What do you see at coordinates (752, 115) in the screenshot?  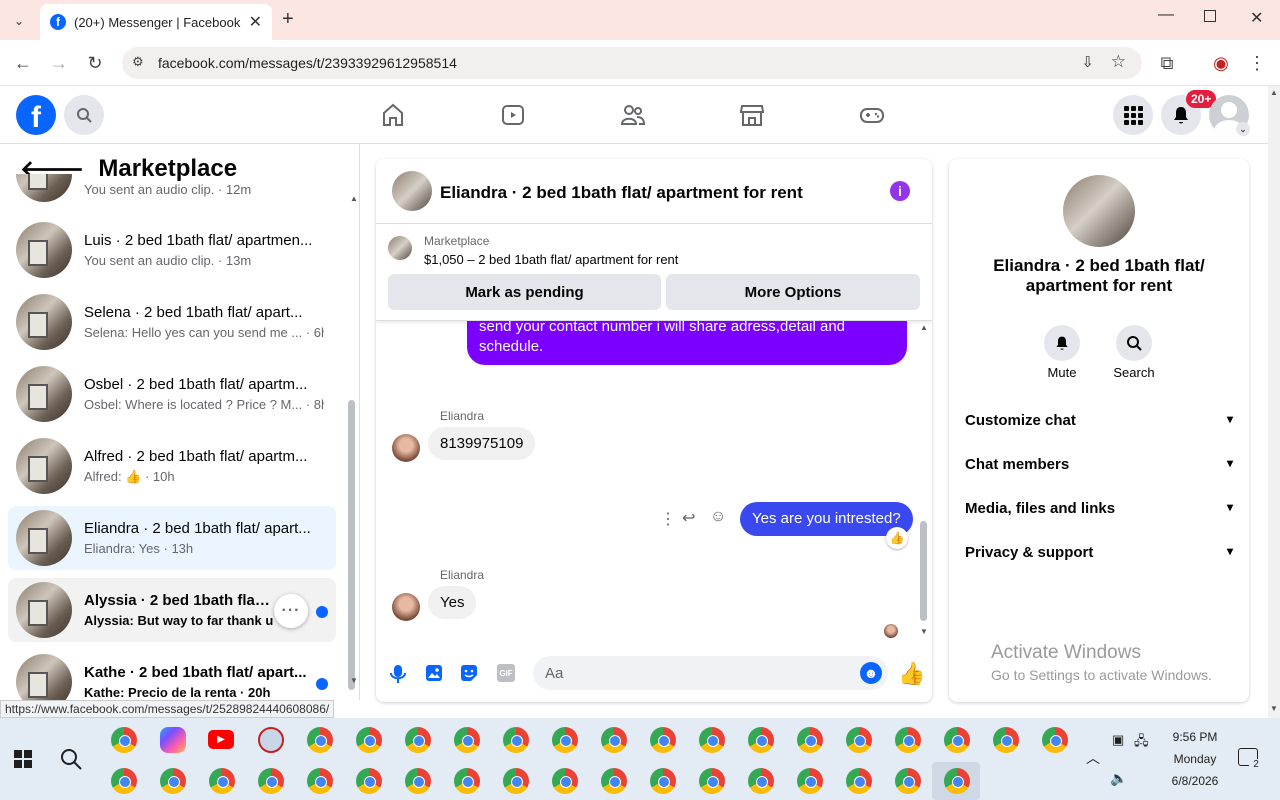 I see `marketplace-icon` at bounding box center [752, 115].